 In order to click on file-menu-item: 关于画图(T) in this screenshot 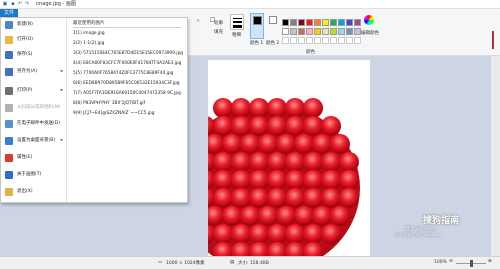, I will do `click(34, 175)`.